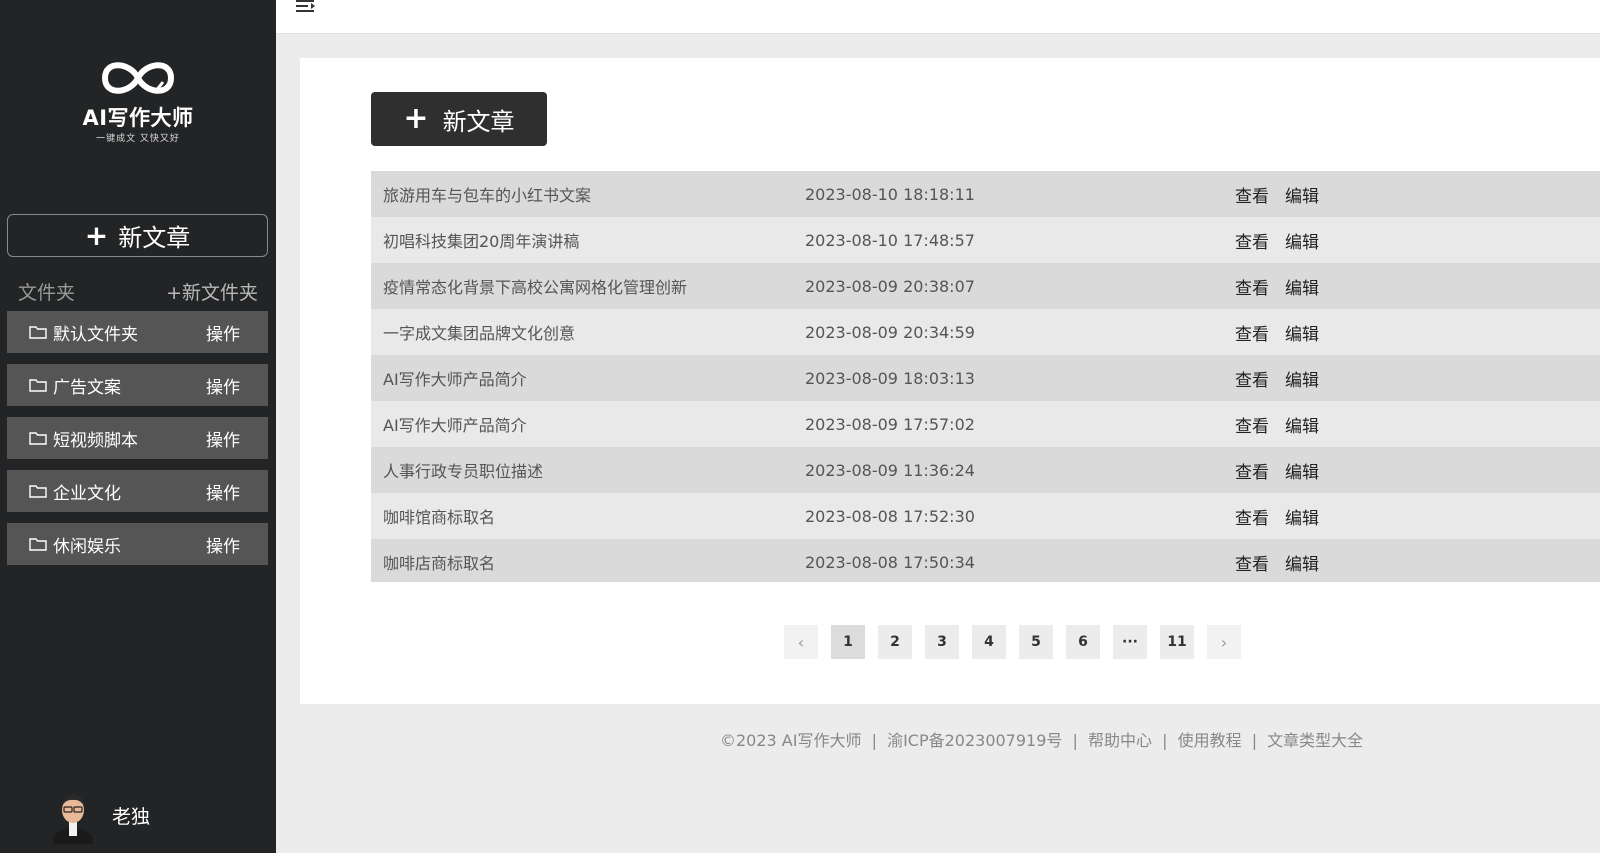 This screenshot has width=1600, height=853. Describe the element at coordinates (974, 740) in the screenshot. I see `footer-icp-link: 渝ICP备2023007919号` at that location.